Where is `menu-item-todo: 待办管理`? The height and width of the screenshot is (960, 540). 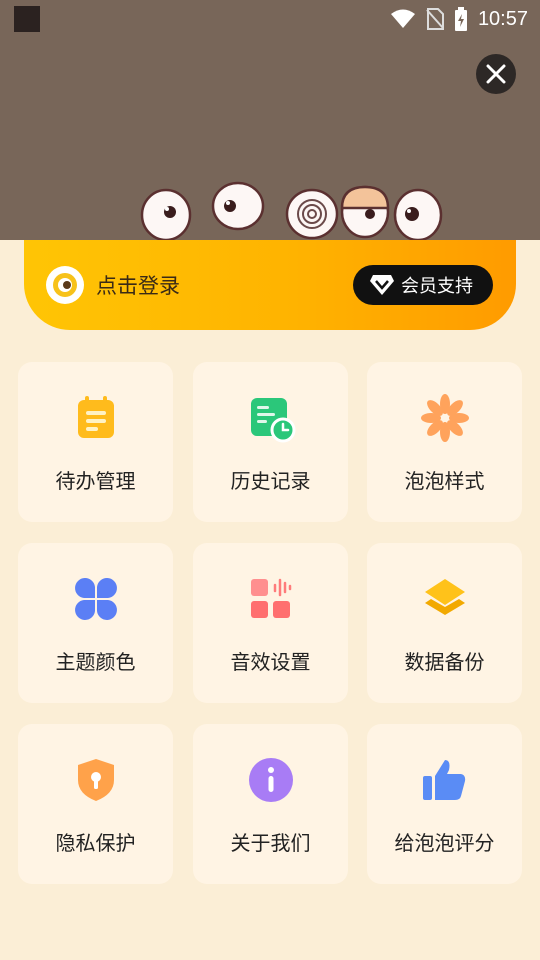
menu-item-todo: 待办管理 is located at coordinates (95, 442).